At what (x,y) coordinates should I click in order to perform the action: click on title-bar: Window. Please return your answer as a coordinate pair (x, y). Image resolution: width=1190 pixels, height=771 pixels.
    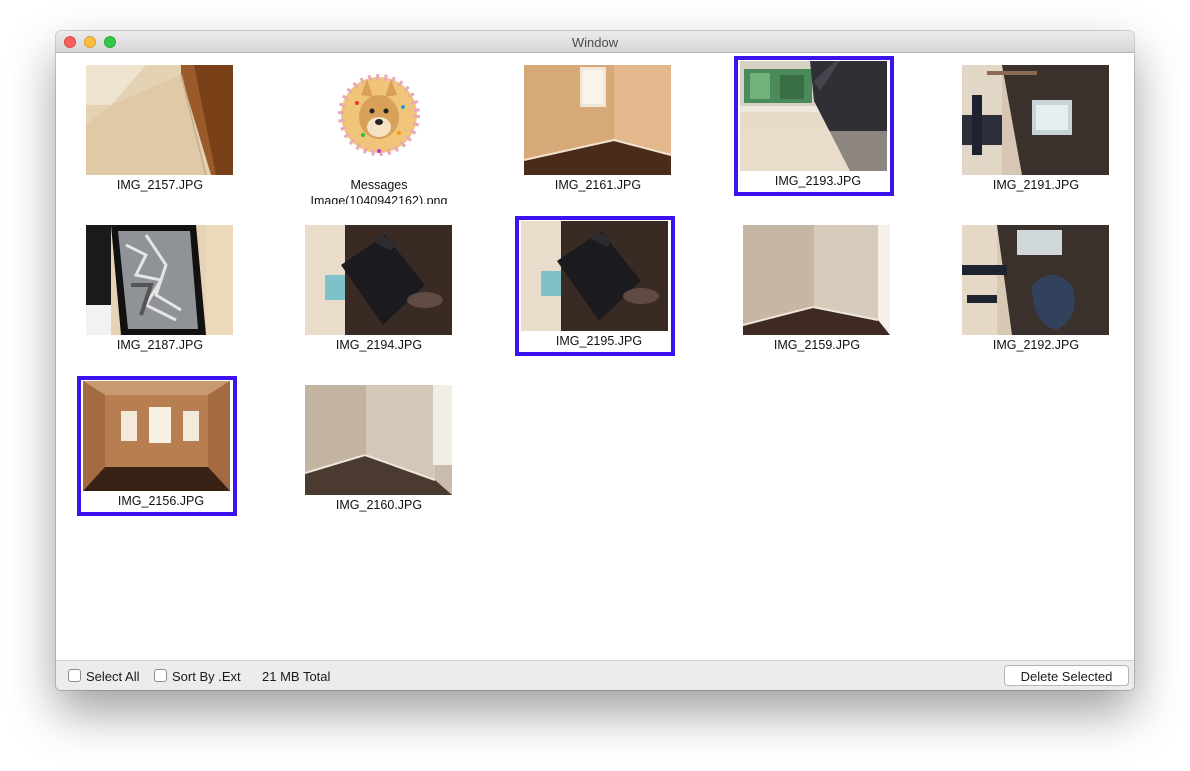
    Looking at the image, I should click on (595, 42).